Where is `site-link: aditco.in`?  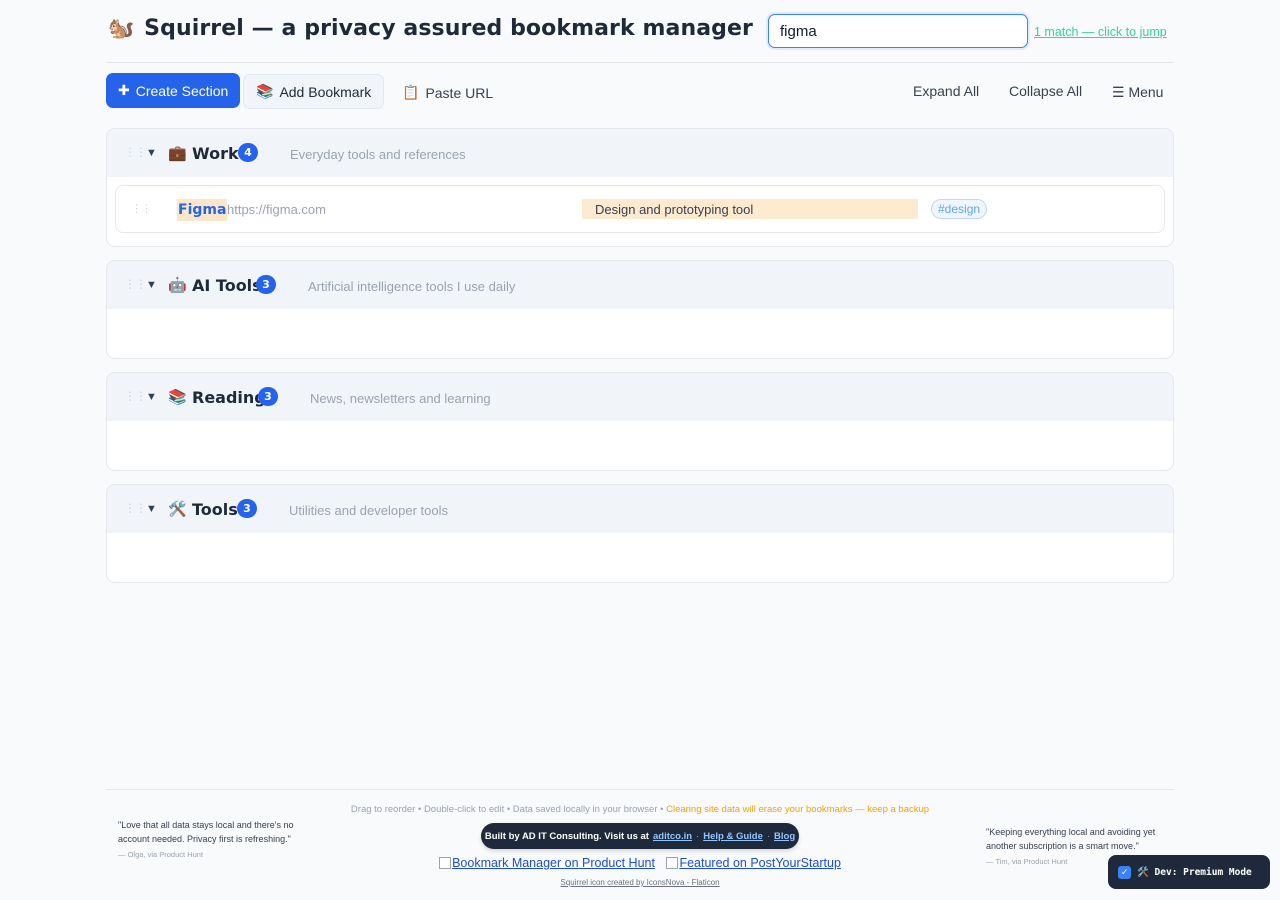
site-link: aditco.in is located at coordinates (672, 836).